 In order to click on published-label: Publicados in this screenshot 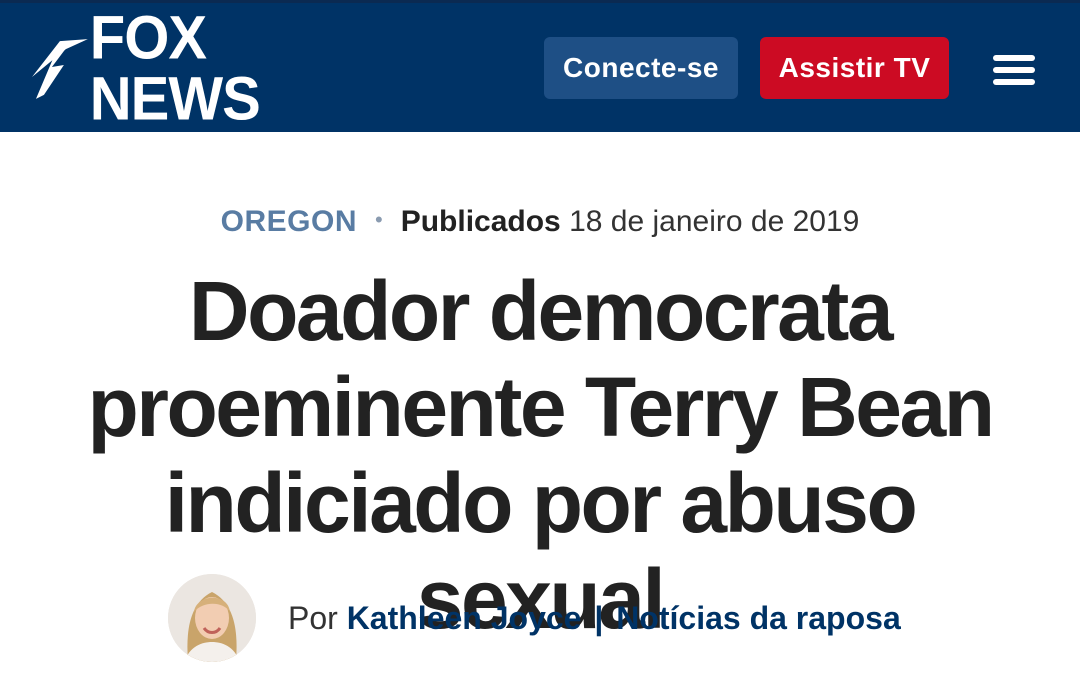, I will do `click(480, 221)`.